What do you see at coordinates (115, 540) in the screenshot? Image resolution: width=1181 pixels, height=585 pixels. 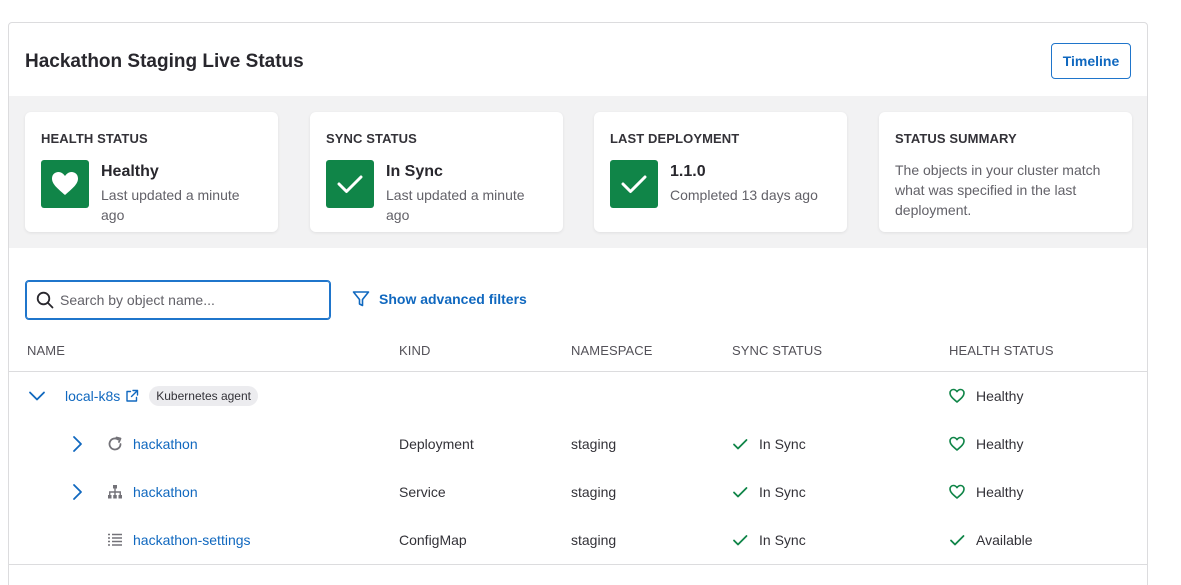 I see `configmap-icon` at bounding box center [115, 540].